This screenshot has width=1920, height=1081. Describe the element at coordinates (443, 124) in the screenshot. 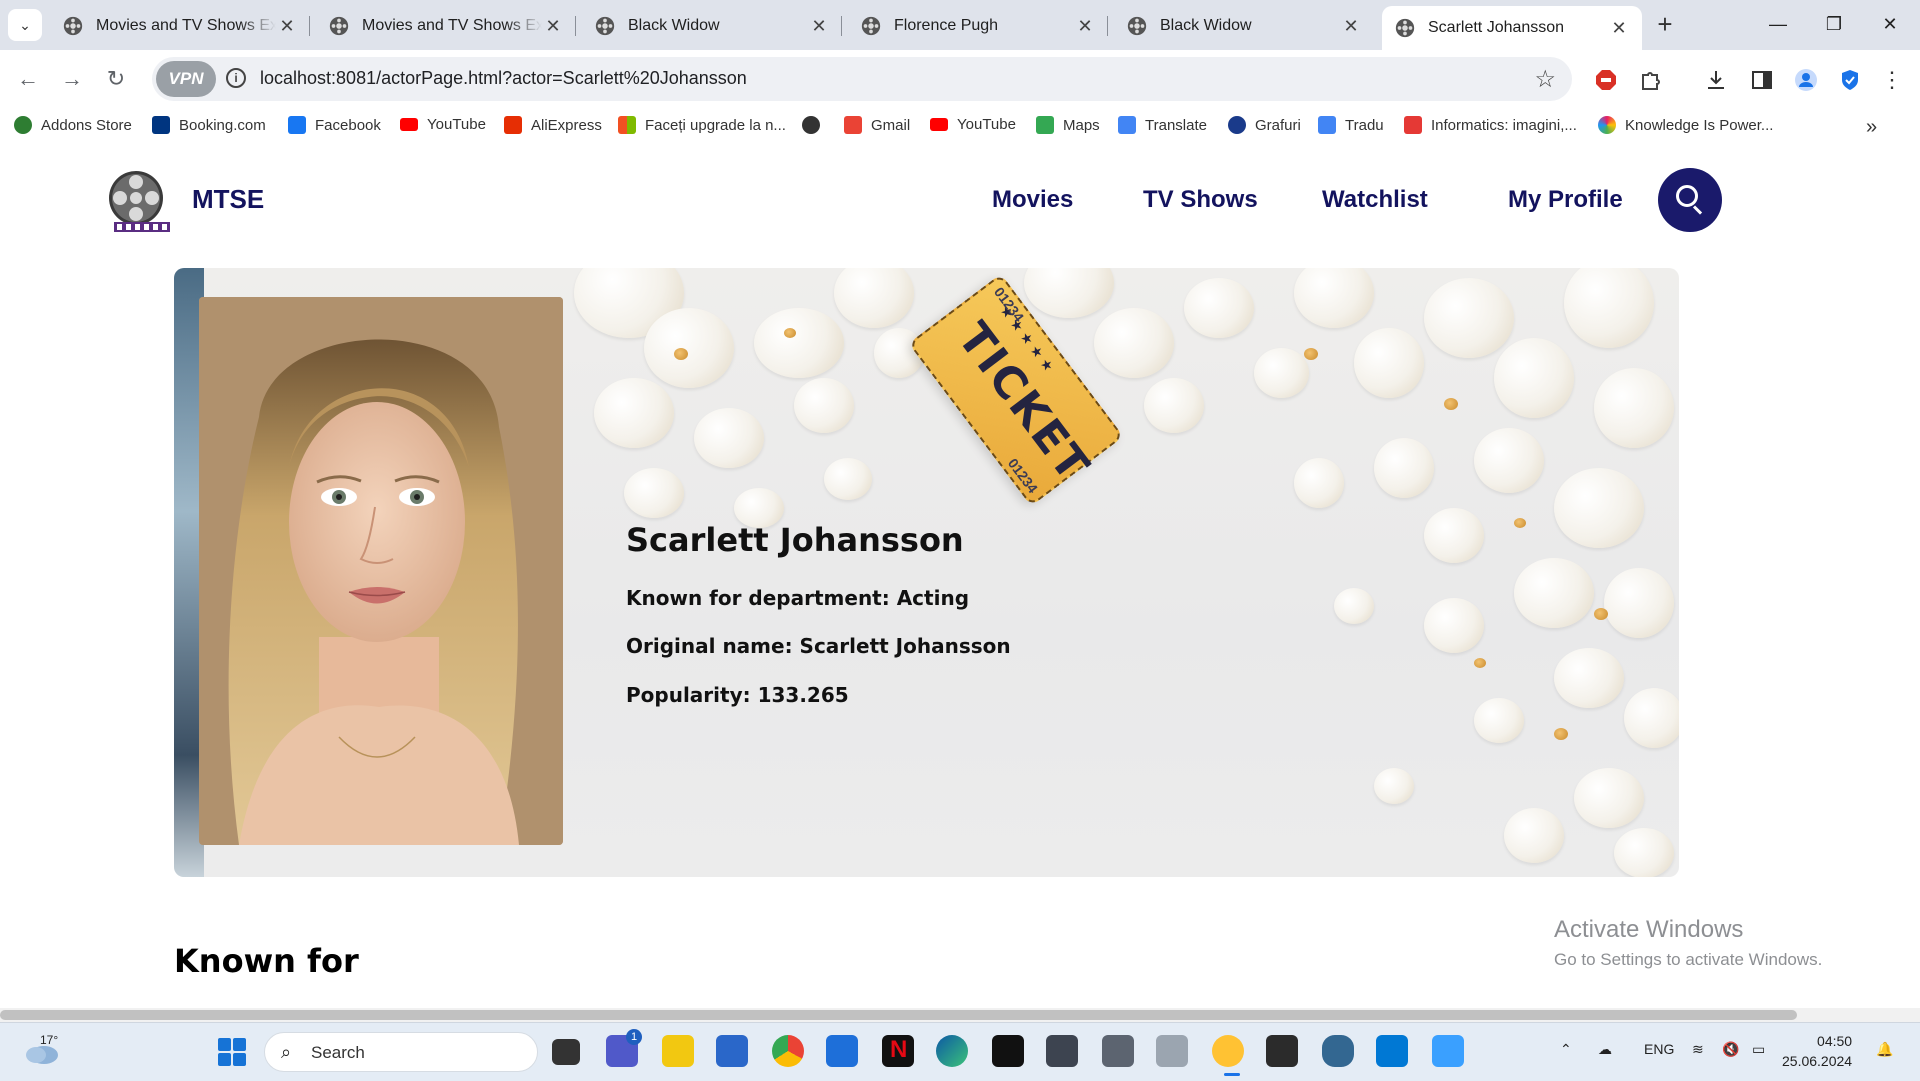

I see `bookmark-youtube-1: YouTube` at that location.